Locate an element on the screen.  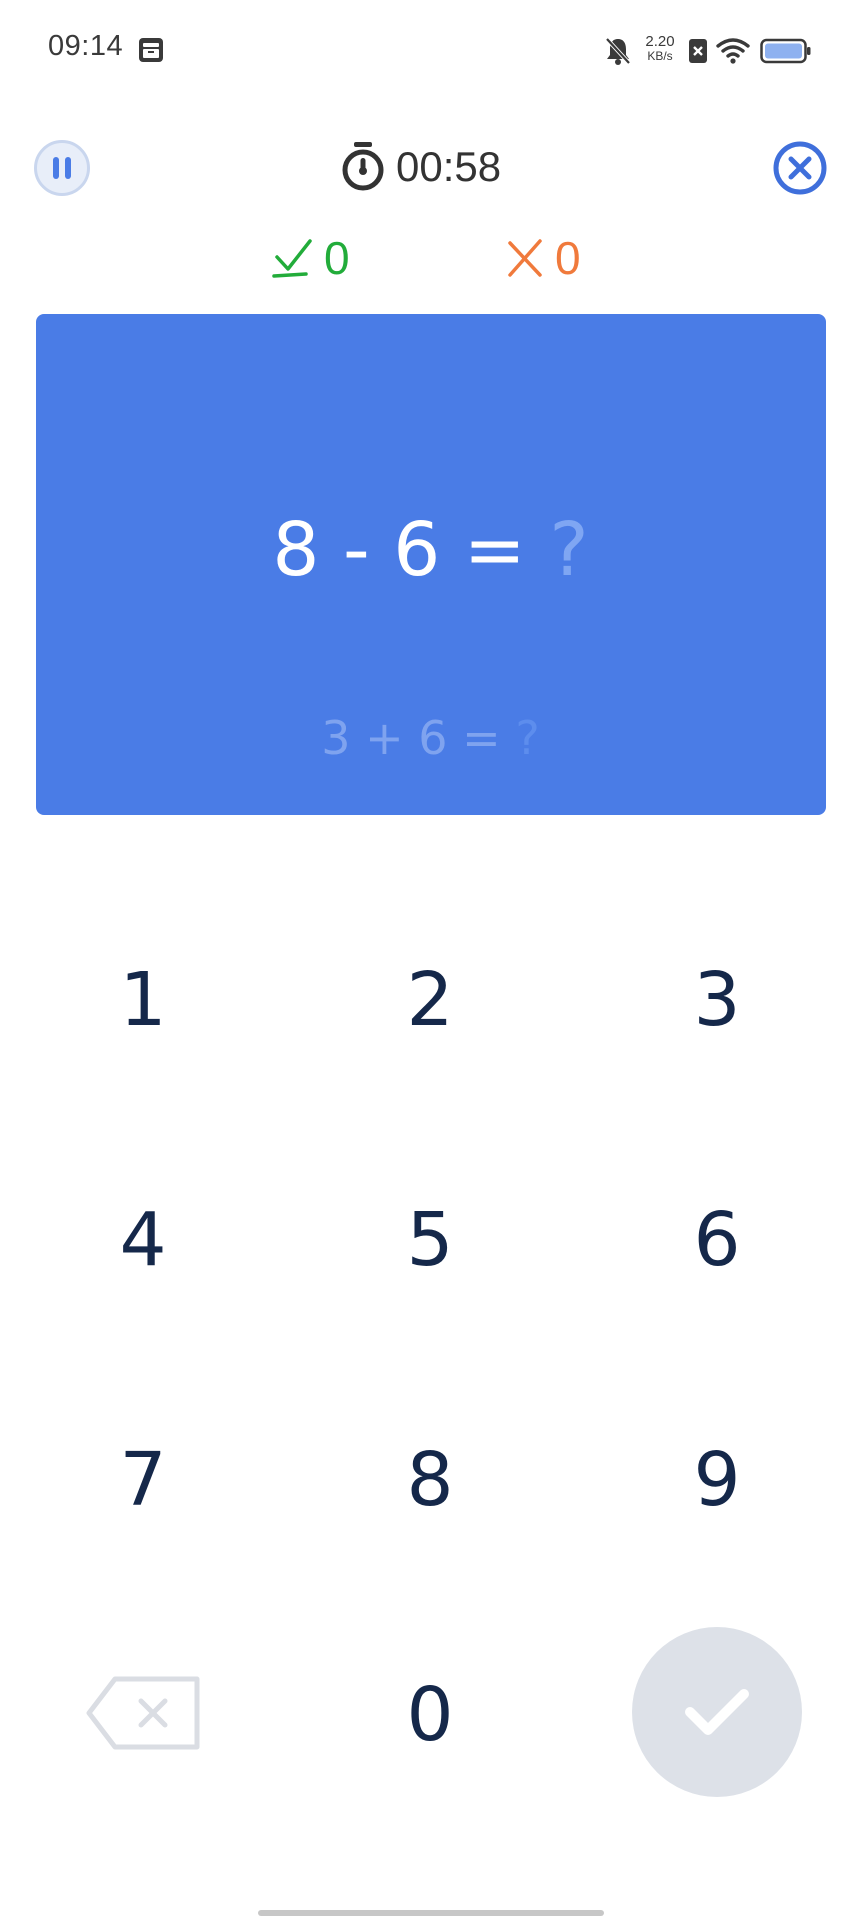
next-question: 3 + 6 = ? is located at coordinates (430, 738).